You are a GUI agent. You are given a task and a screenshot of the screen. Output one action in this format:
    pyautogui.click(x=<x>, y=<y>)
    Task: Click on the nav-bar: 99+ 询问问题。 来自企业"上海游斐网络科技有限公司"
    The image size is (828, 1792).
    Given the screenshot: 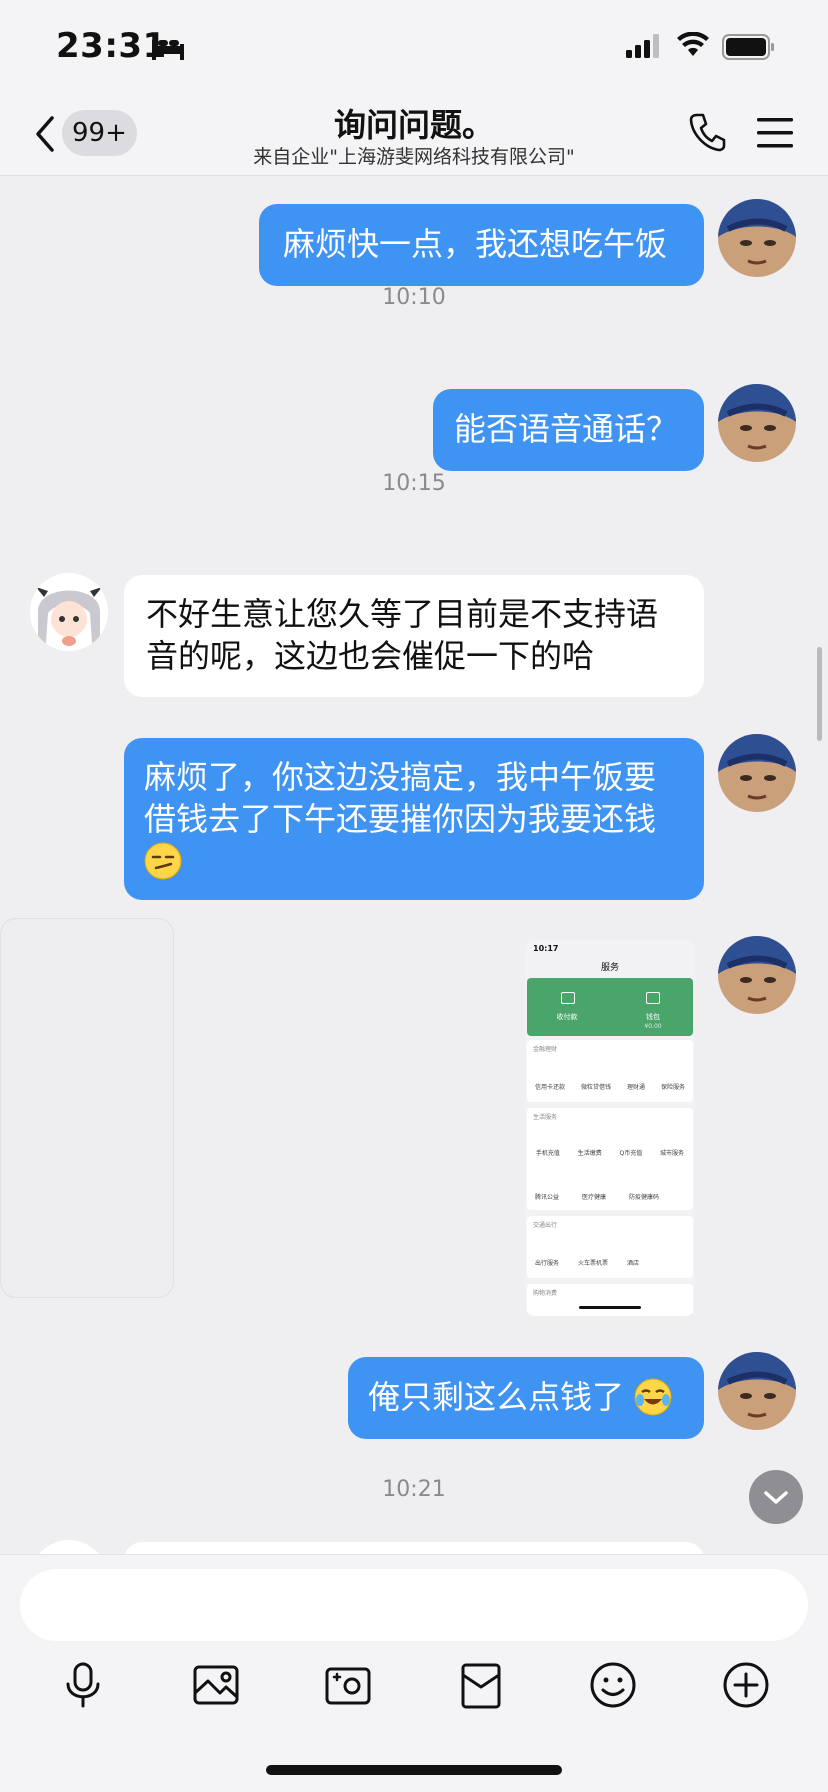 What is the action you would take?
    pyautogui.click(x=414, y=134)
    